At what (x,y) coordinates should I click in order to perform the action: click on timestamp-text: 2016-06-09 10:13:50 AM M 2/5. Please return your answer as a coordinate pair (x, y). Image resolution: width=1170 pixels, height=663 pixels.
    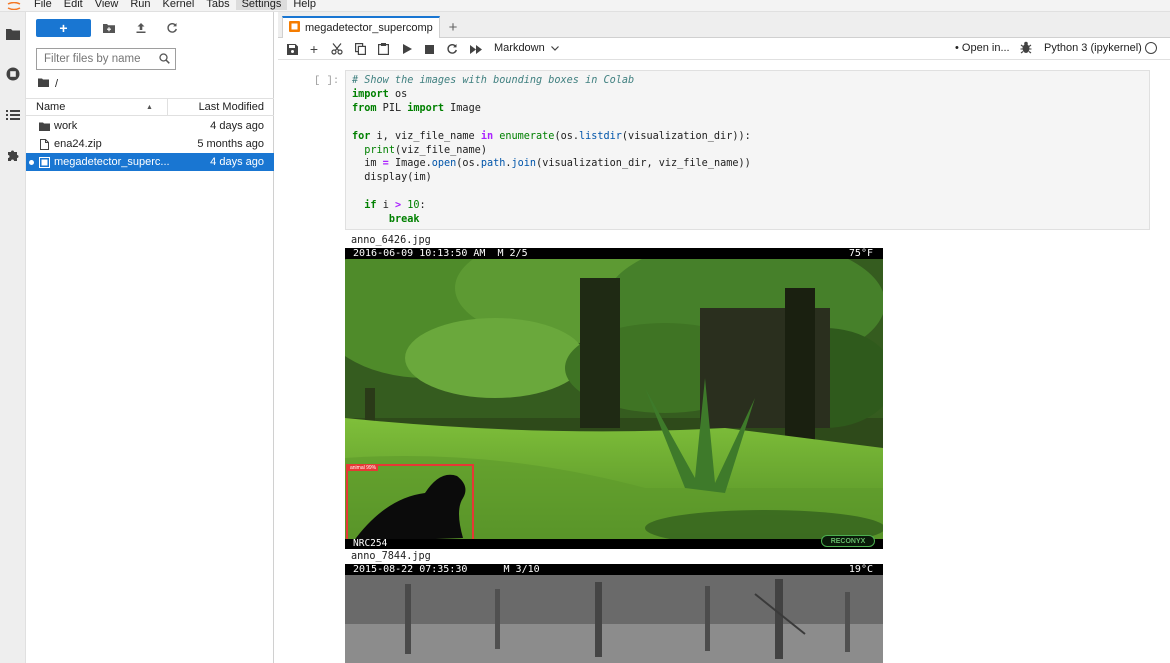
    Looking at the image, I should click on (440, 253).